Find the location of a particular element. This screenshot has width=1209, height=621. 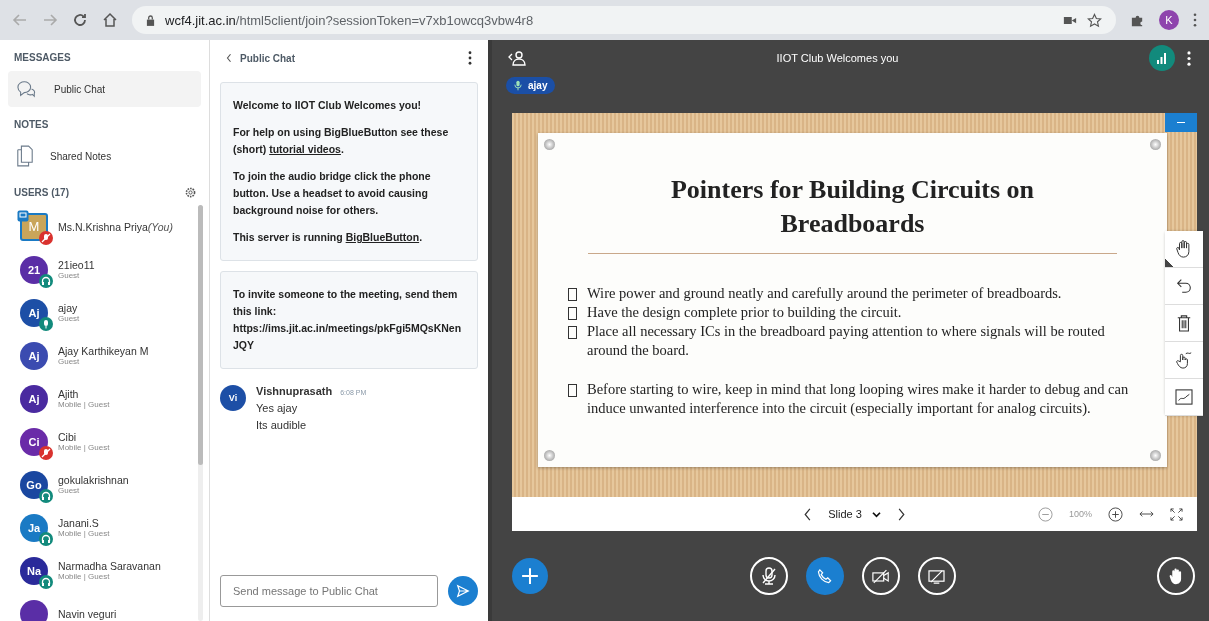

bullet-text: Wire power and ground neatly and carefully around the perimeter of breadboards. is located at coordinates (824, 293).